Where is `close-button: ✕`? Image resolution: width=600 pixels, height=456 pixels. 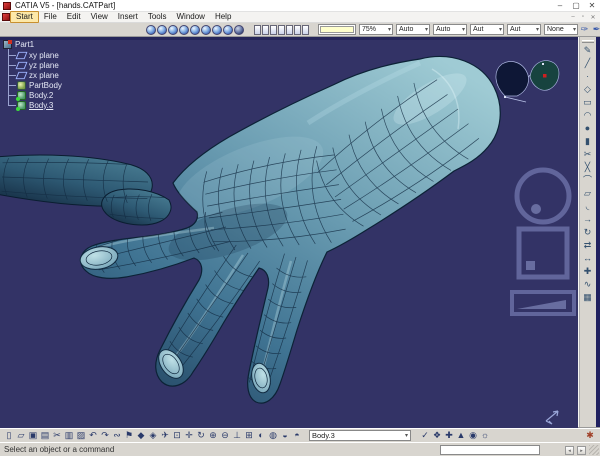
close-button: ✕ is located at coordinates (592, 5).